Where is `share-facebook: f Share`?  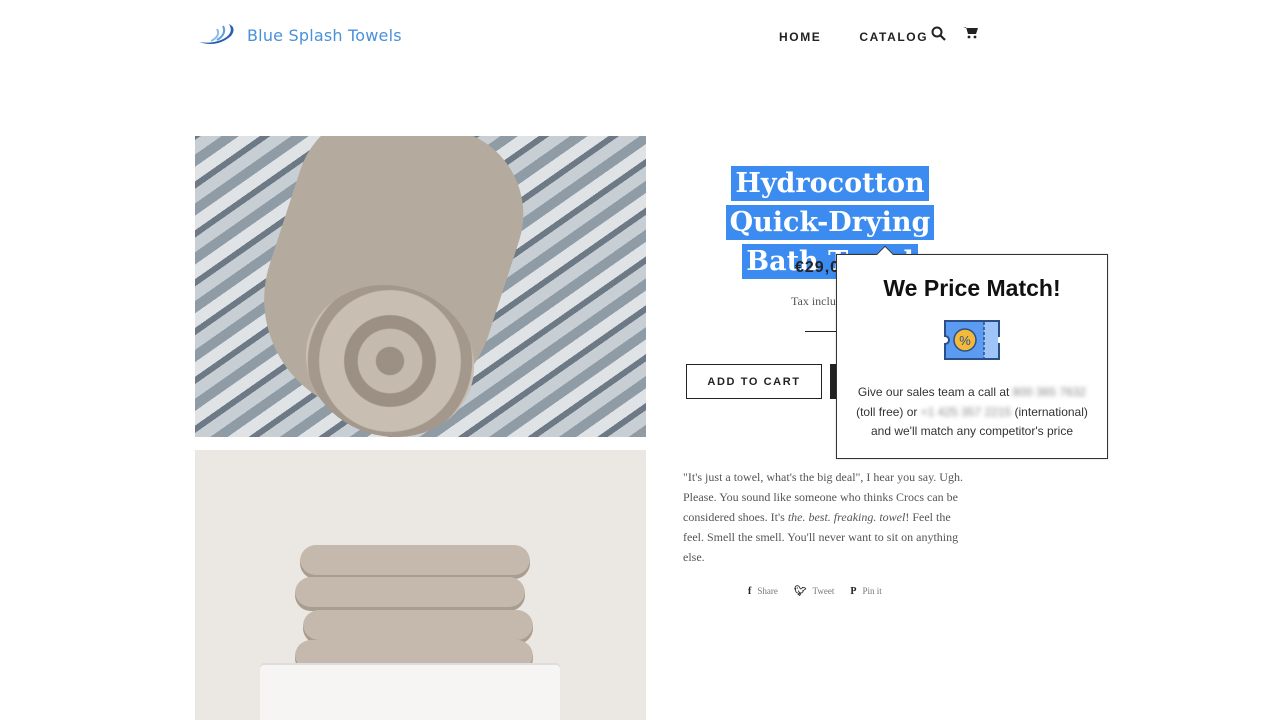
share-facebook: f Share is located at coordinates (763, 591).